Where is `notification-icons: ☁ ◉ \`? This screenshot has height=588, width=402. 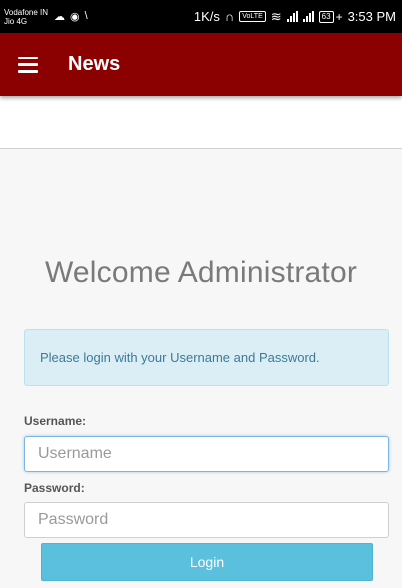
notification-icons: ☁ ◉ \ is located at coordinates (71, 16).